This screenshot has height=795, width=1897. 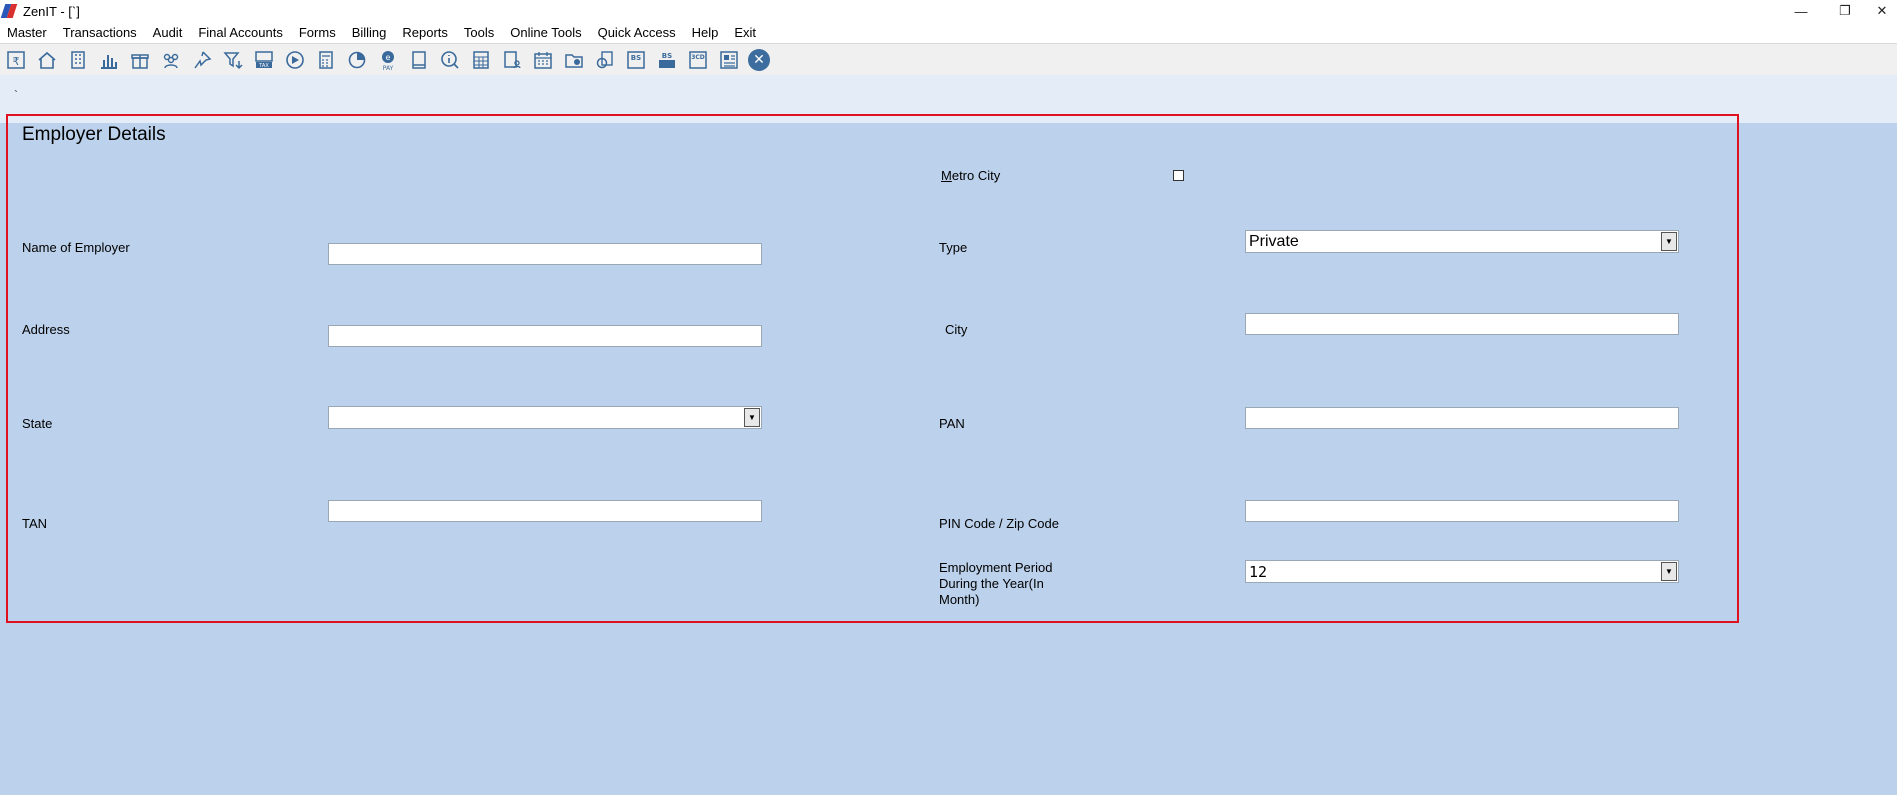 What do you see at coordinates (512, 60) in the screenshot?
I see `user-doc-icon` at bounding box center [512, 60].